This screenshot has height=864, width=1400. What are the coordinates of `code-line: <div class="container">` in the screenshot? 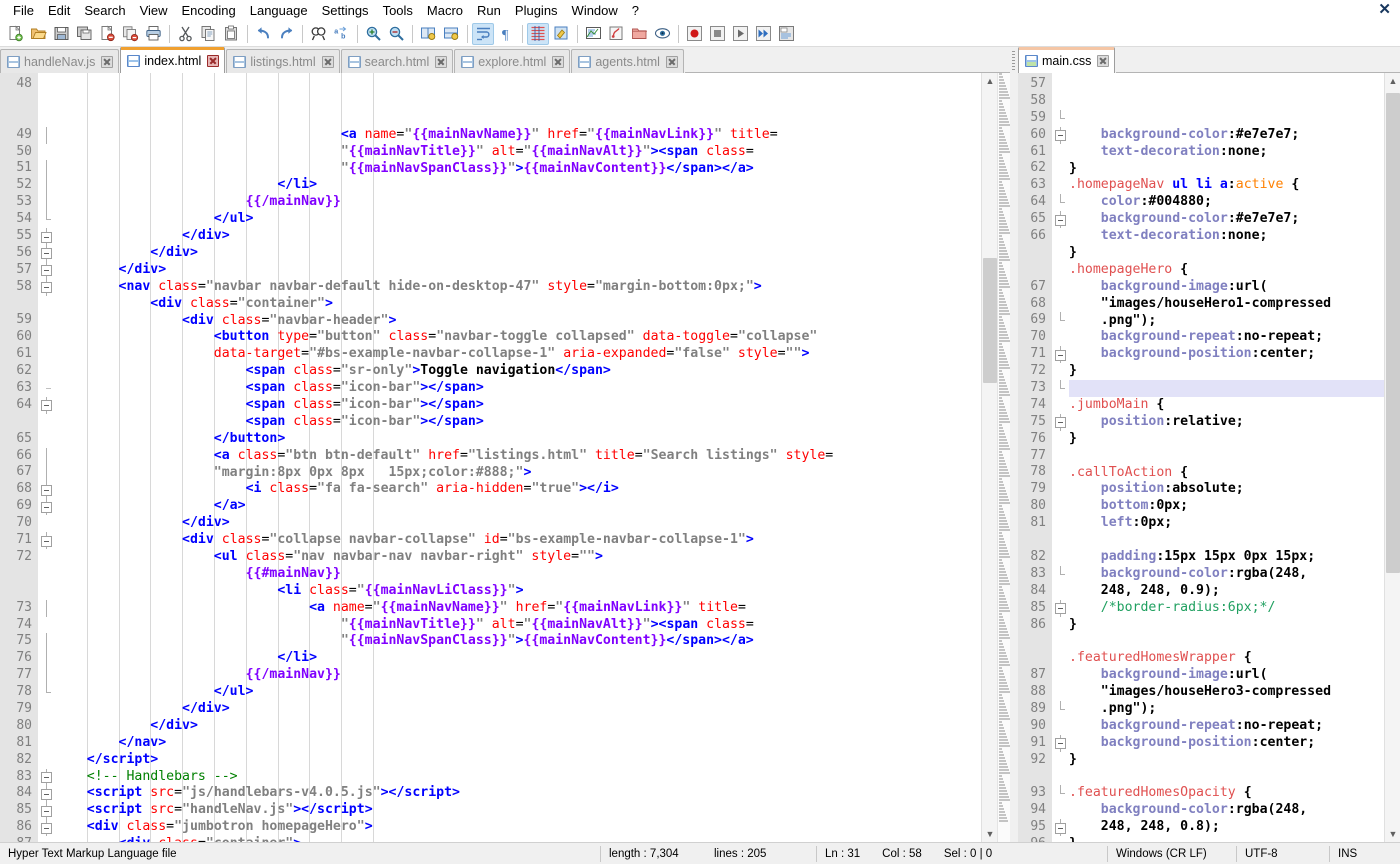 It's located at (518, 304).